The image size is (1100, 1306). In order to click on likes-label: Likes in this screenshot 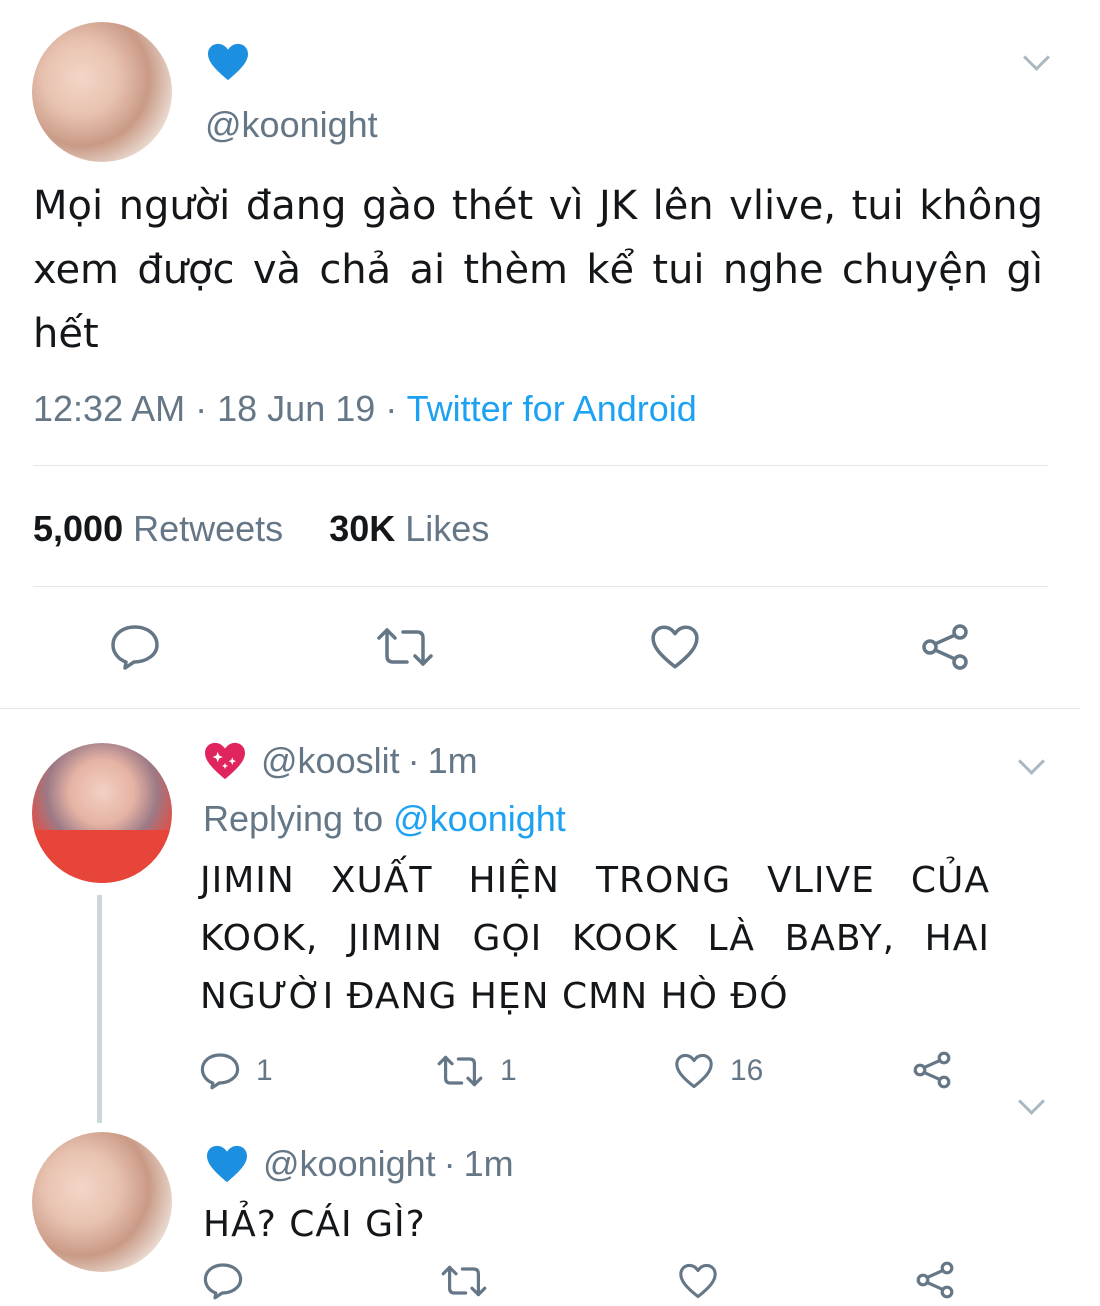, I will do `click(447, 528)`.